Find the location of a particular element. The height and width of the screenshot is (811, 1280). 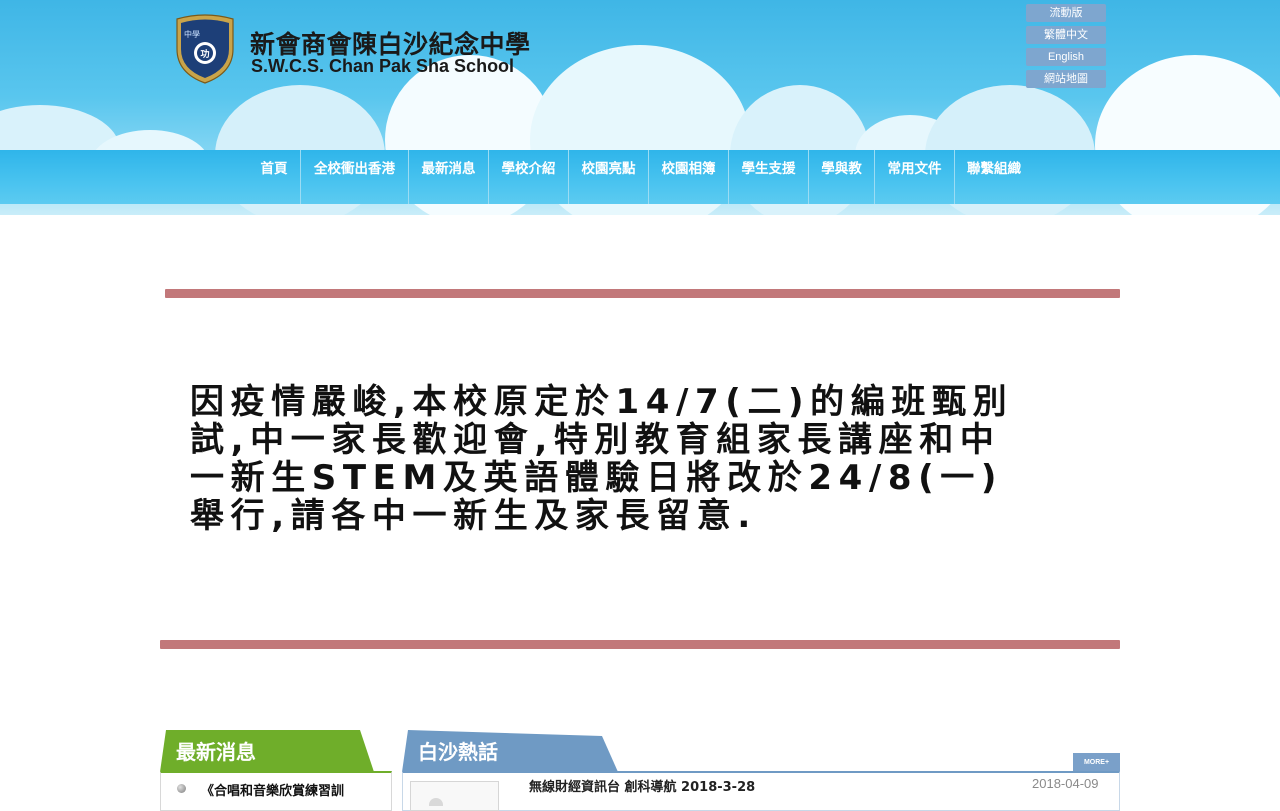

nav-item-news: 最新消息 is located at coordinates (449, 177).